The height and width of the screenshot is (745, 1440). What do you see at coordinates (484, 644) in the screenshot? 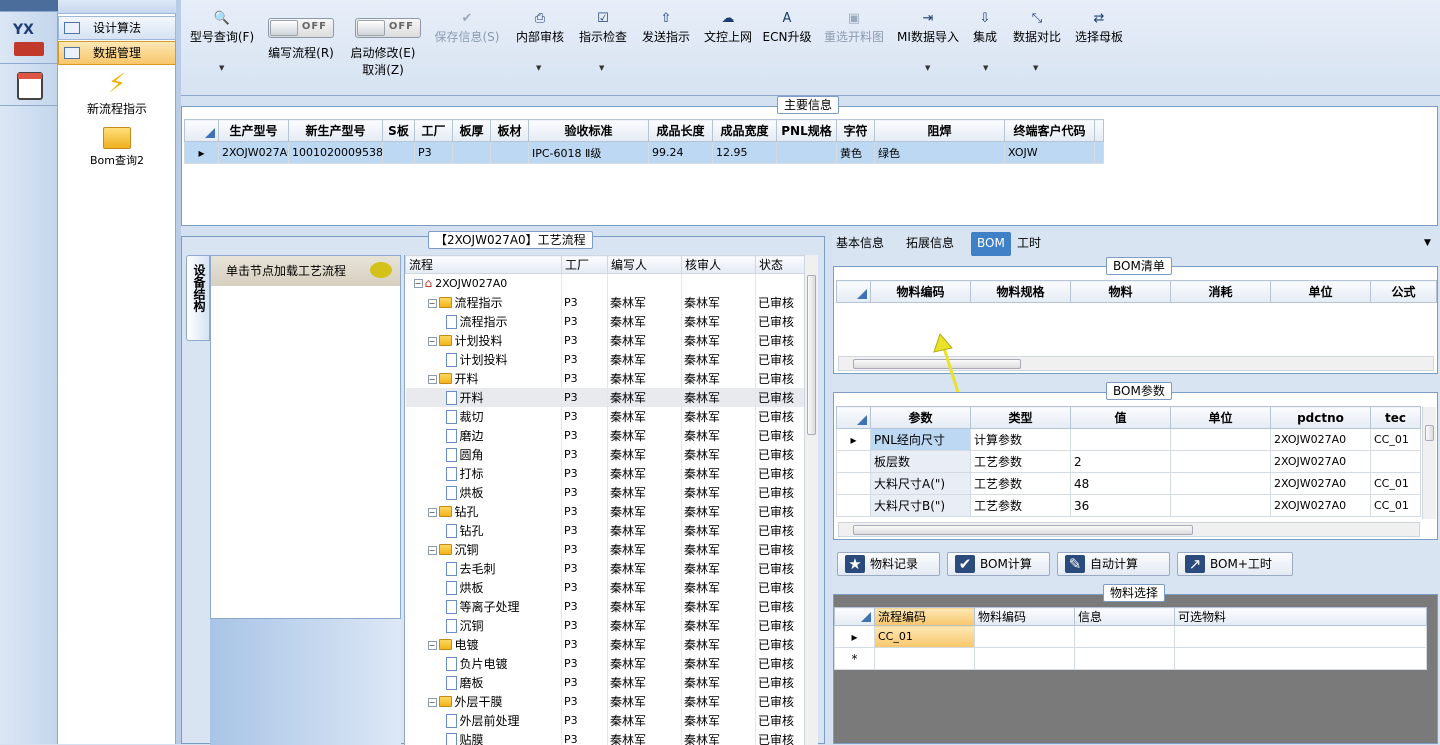
I see `tree-cell: −电镀` at bounding box center [484, 644].